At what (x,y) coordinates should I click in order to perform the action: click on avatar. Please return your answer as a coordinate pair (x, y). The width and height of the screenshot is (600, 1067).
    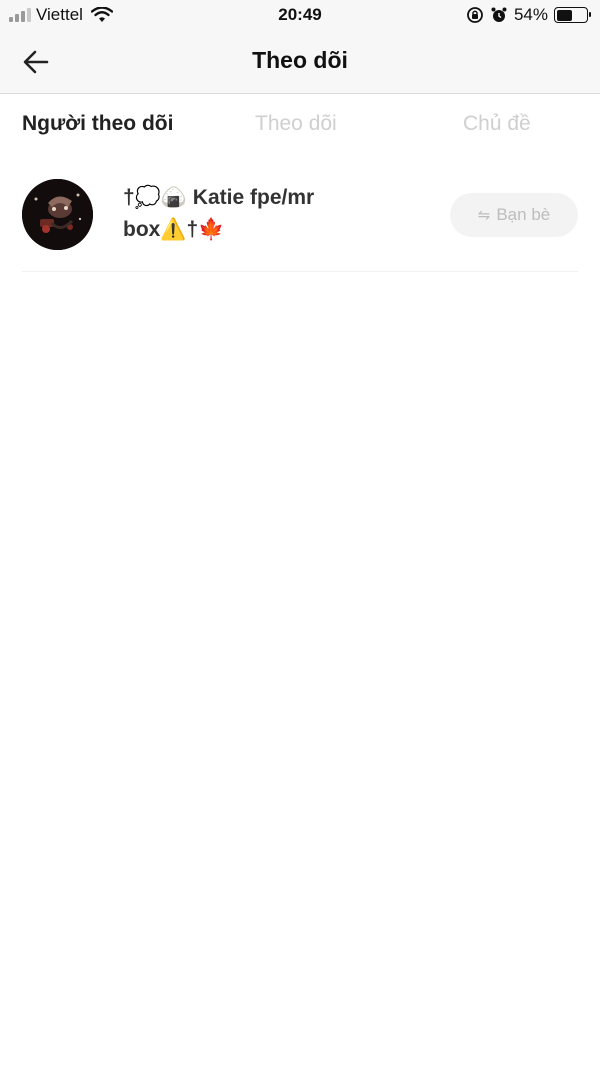
    Looking at the image, I should click on (57, 214).